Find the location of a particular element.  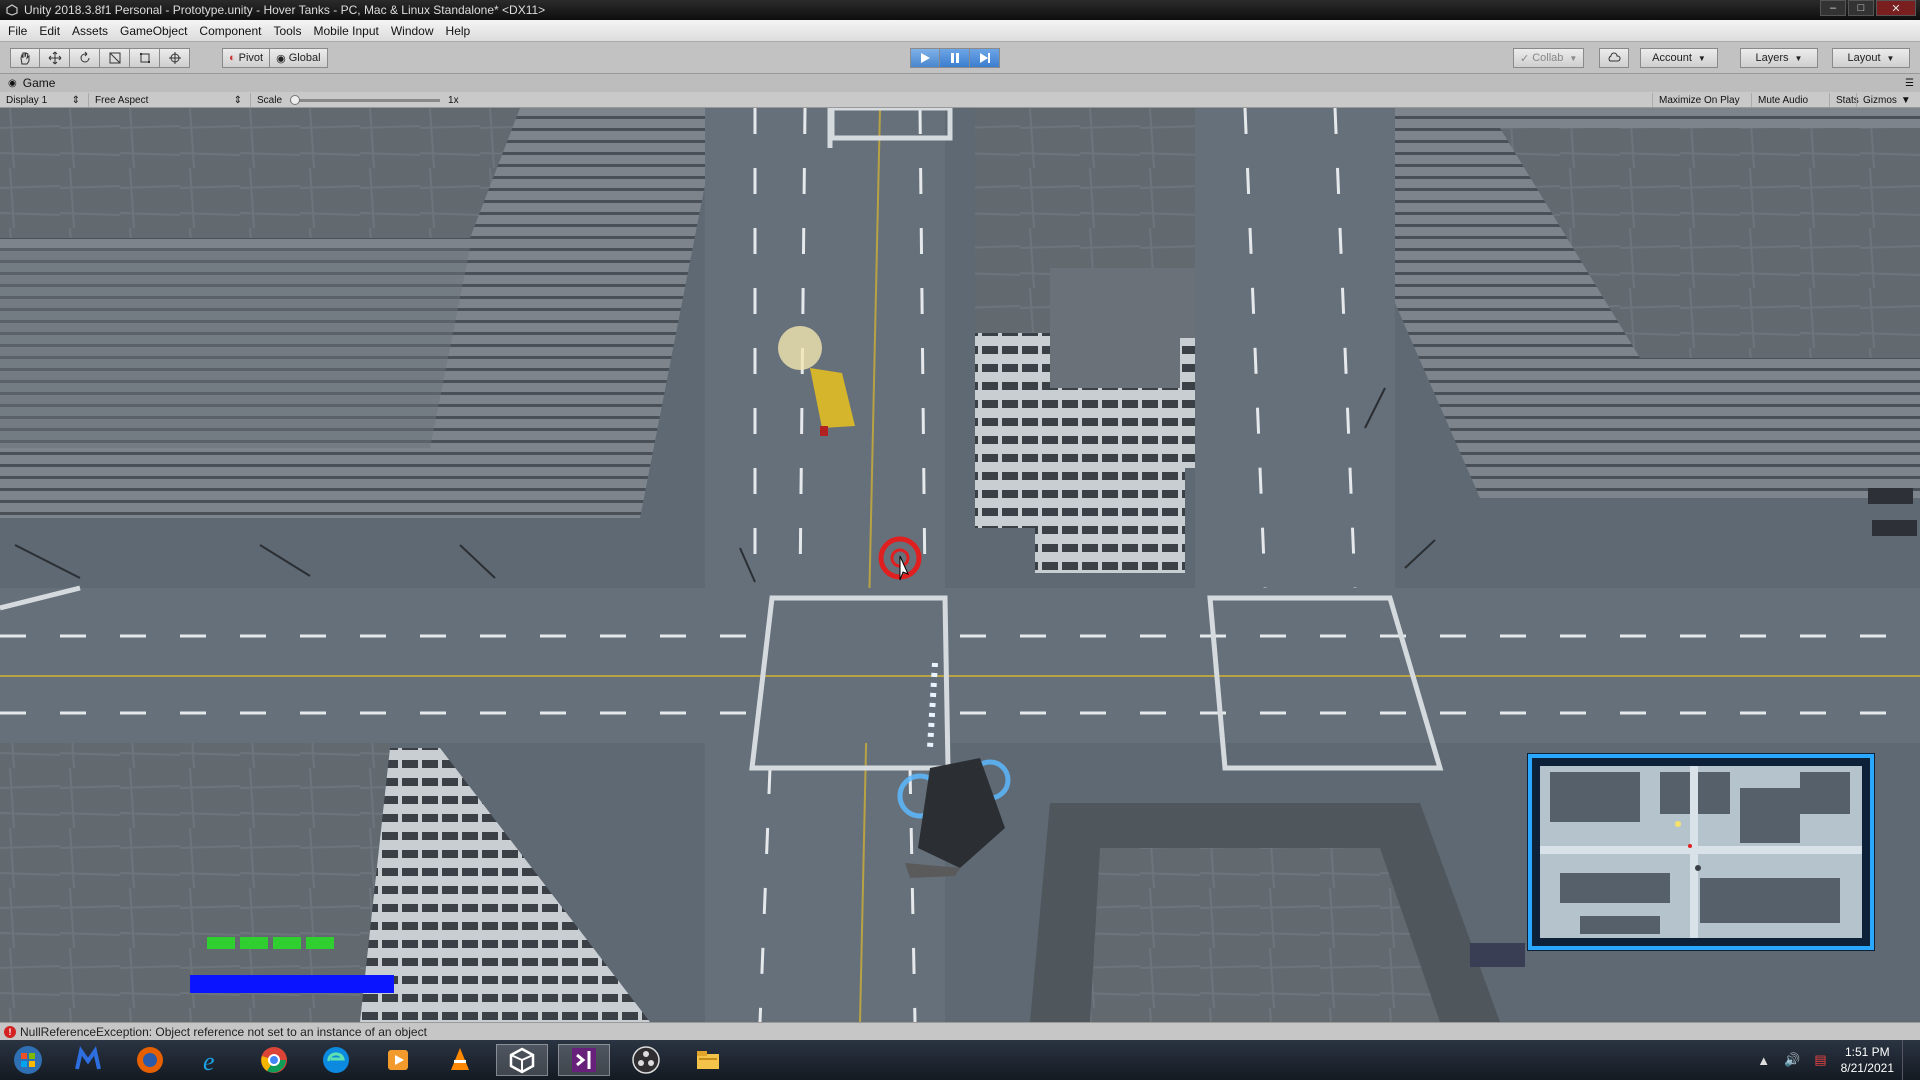

move-tool-button is located at coordinates (55, 58).